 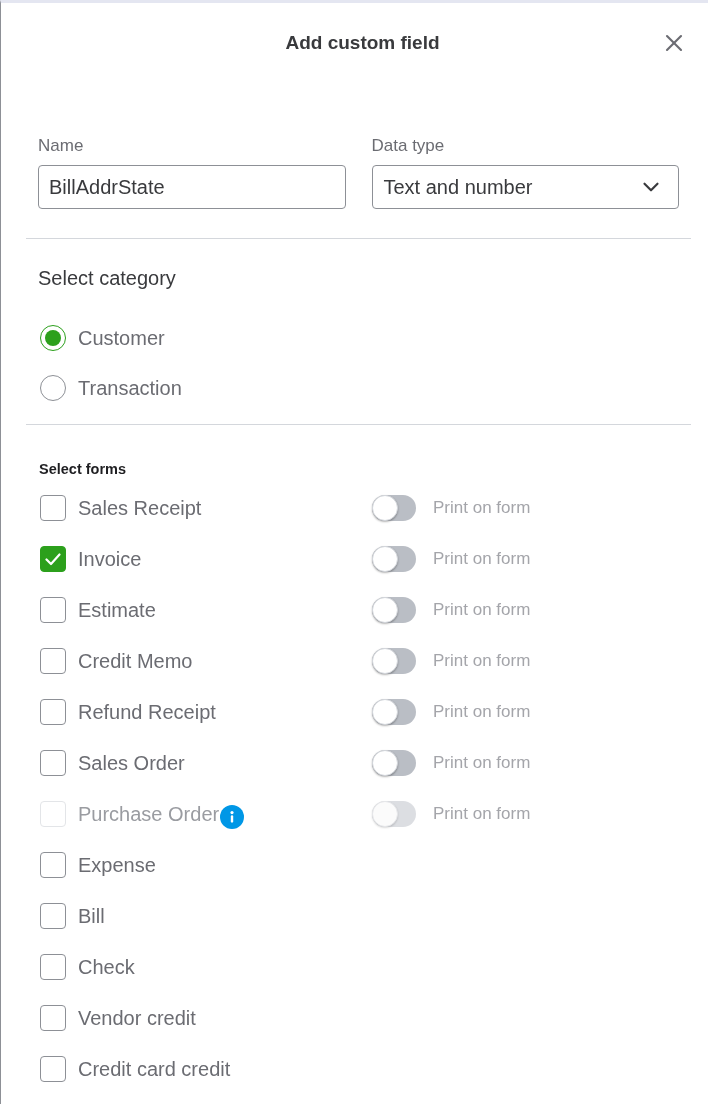 What do you see at coordinates (130, 388) in the screenshot?
I see `radio-label: Transaction` at bounding box center [130, 388].